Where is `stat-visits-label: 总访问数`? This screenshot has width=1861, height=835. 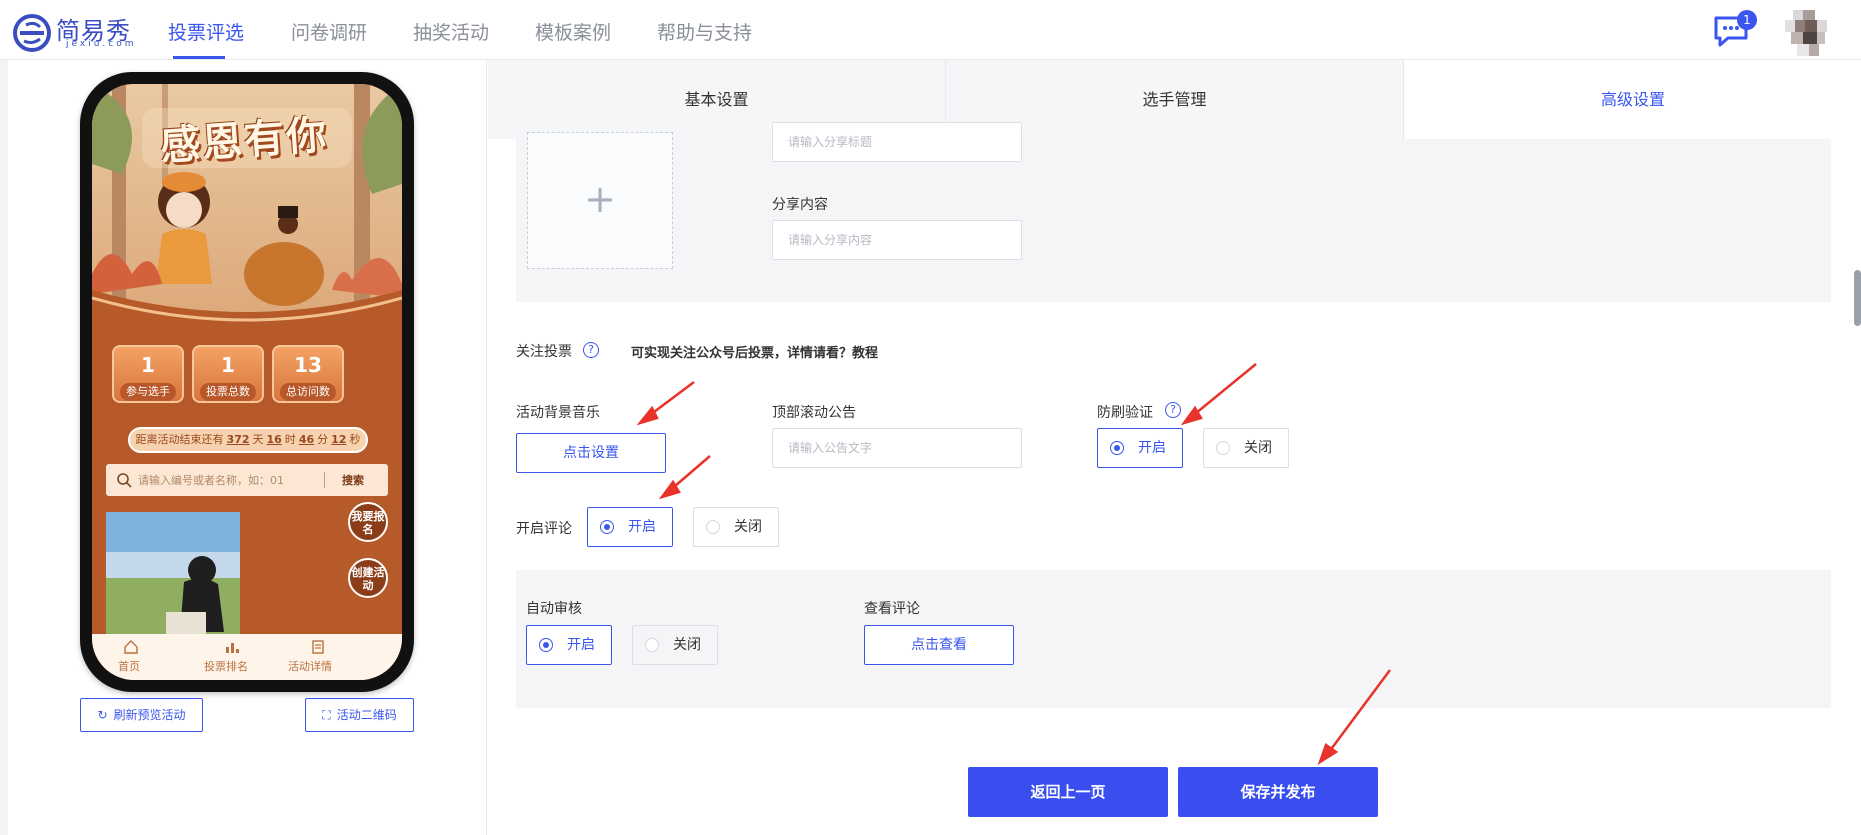 stat-visits-label: 总访问数 is located at coordinates (308, 392).